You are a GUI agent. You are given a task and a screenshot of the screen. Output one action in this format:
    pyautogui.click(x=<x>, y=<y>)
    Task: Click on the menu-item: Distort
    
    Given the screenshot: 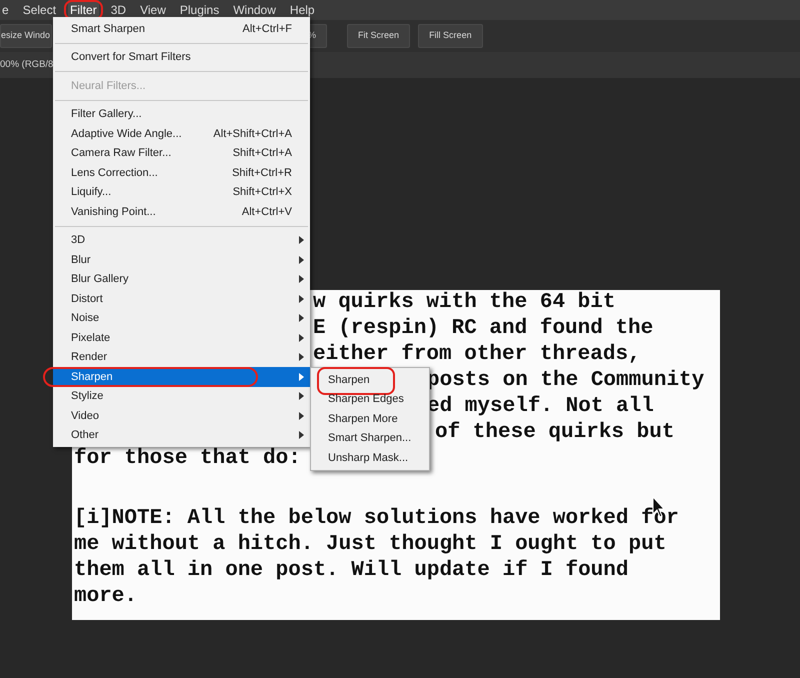 What is the action you would take?
    pyautogui.click(x=181, y=298)
    